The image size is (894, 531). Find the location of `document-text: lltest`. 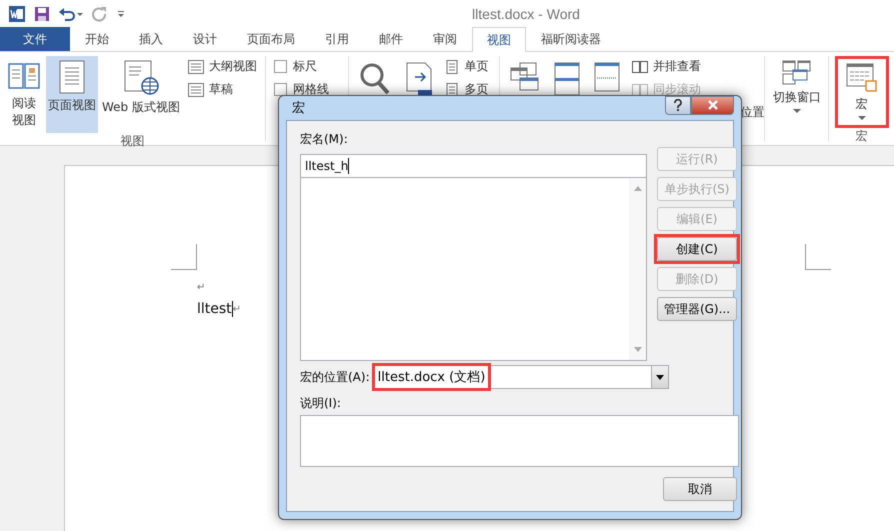

document-text: lltest is located at coordinates (214, 309).